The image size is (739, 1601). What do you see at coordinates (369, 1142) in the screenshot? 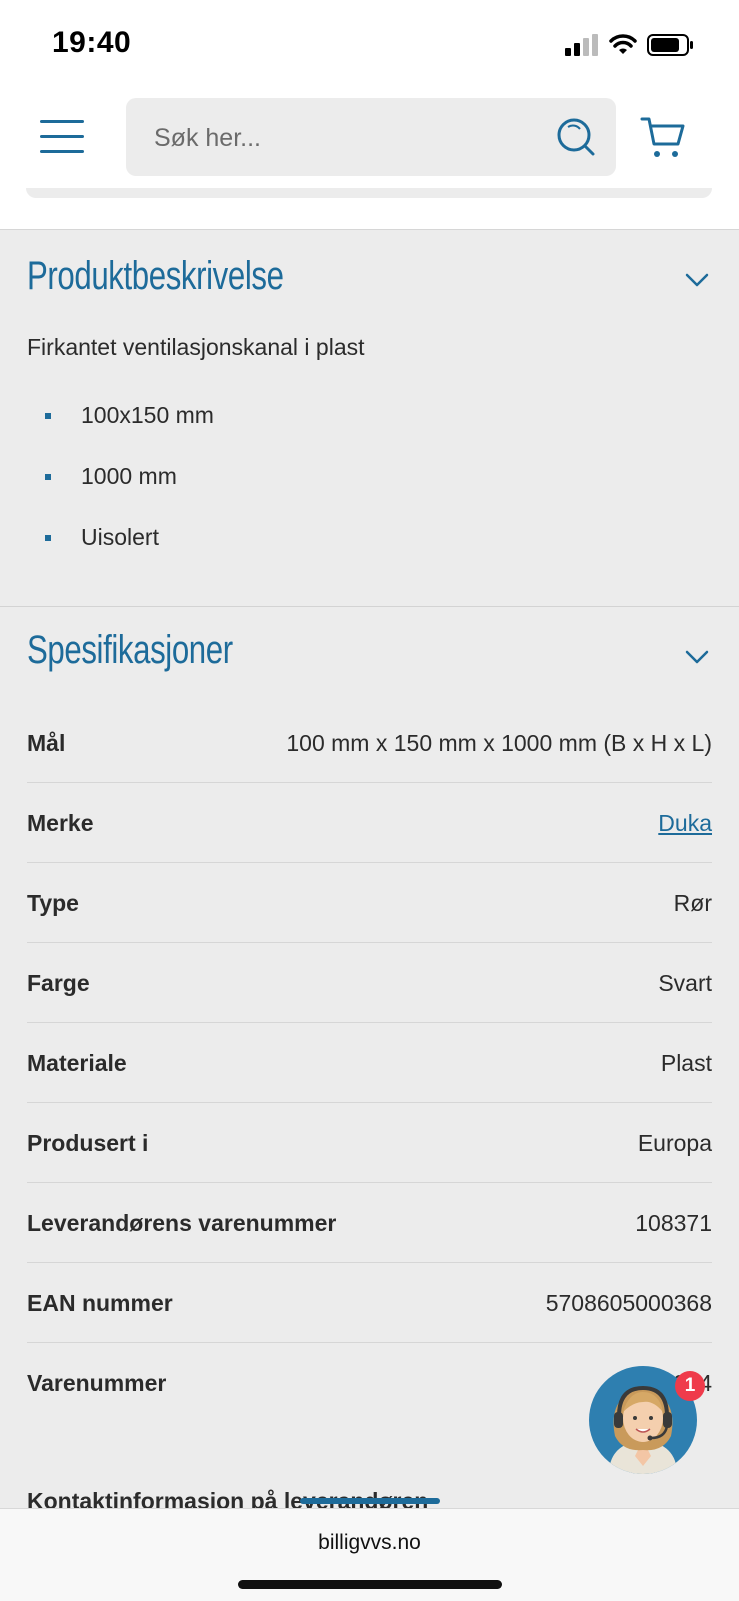
I see `spec-row: Produsert i Europa` at bounding box center [369, 1142].